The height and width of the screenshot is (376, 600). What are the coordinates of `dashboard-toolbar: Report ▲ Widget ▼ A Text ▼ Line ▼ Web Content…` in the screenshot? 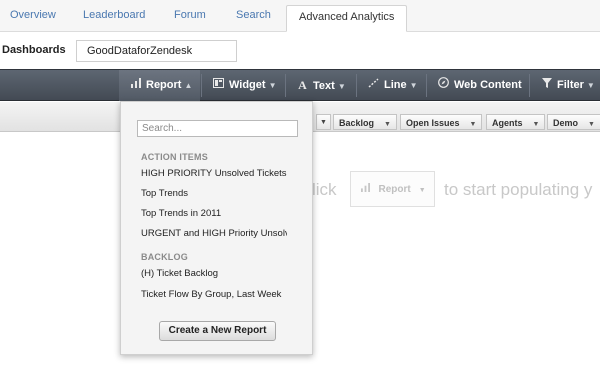 It's located at (300, 85).